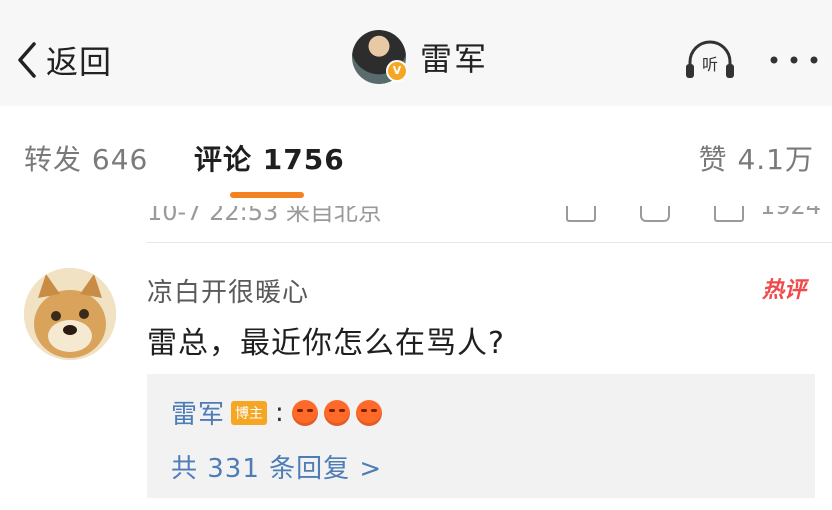 The height and width of the screenshot is (510, 832). Describe the element at coordinates (655, 214) in the screenshot. I see `comment-icon` at that location.